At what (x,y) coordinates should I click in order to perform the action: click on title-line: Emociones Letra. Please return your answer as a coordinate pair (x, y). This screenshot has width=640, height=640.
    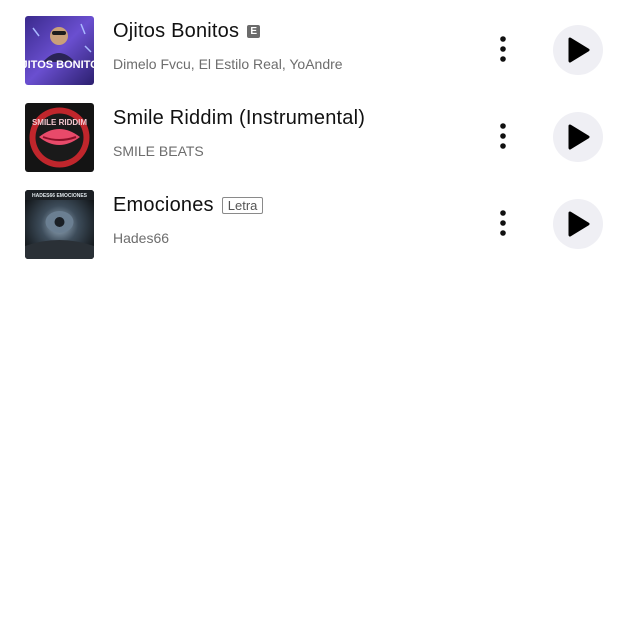
    Looking at the image, I should click on (188, 205).